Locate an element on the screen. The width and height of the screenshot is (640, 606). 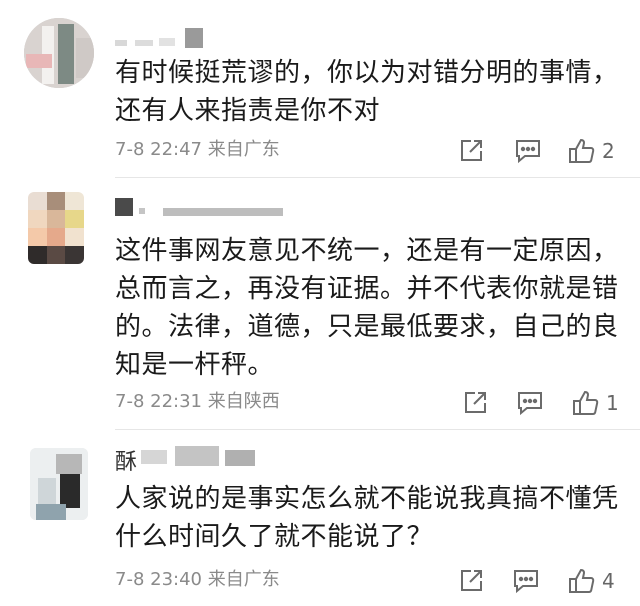
comment-meta: 7-8 22:31 来自陕西 is located at coordinates (197, 402).